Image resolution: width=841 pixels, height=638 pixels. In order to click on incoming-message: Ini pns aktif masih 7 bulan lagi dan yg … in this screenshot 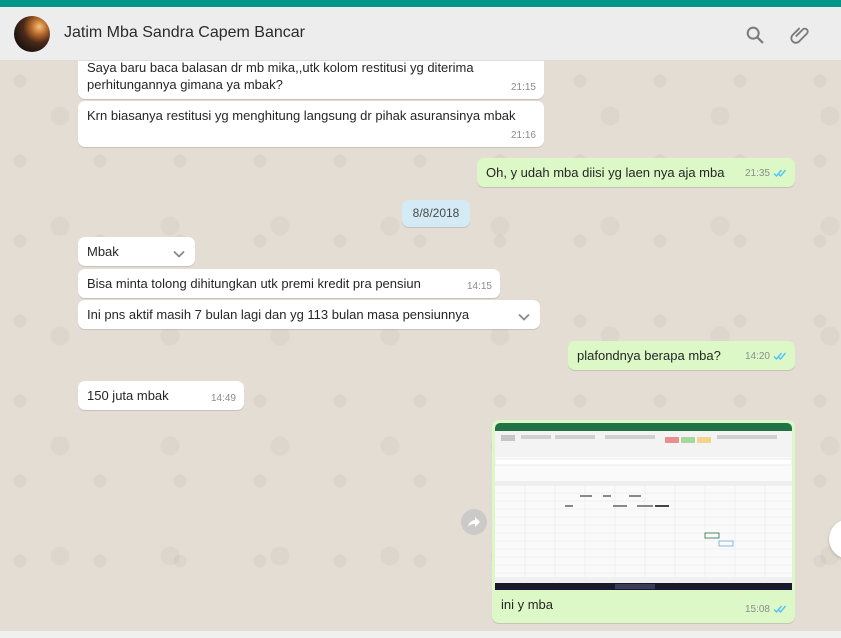, I will do `click(309, 314)`.